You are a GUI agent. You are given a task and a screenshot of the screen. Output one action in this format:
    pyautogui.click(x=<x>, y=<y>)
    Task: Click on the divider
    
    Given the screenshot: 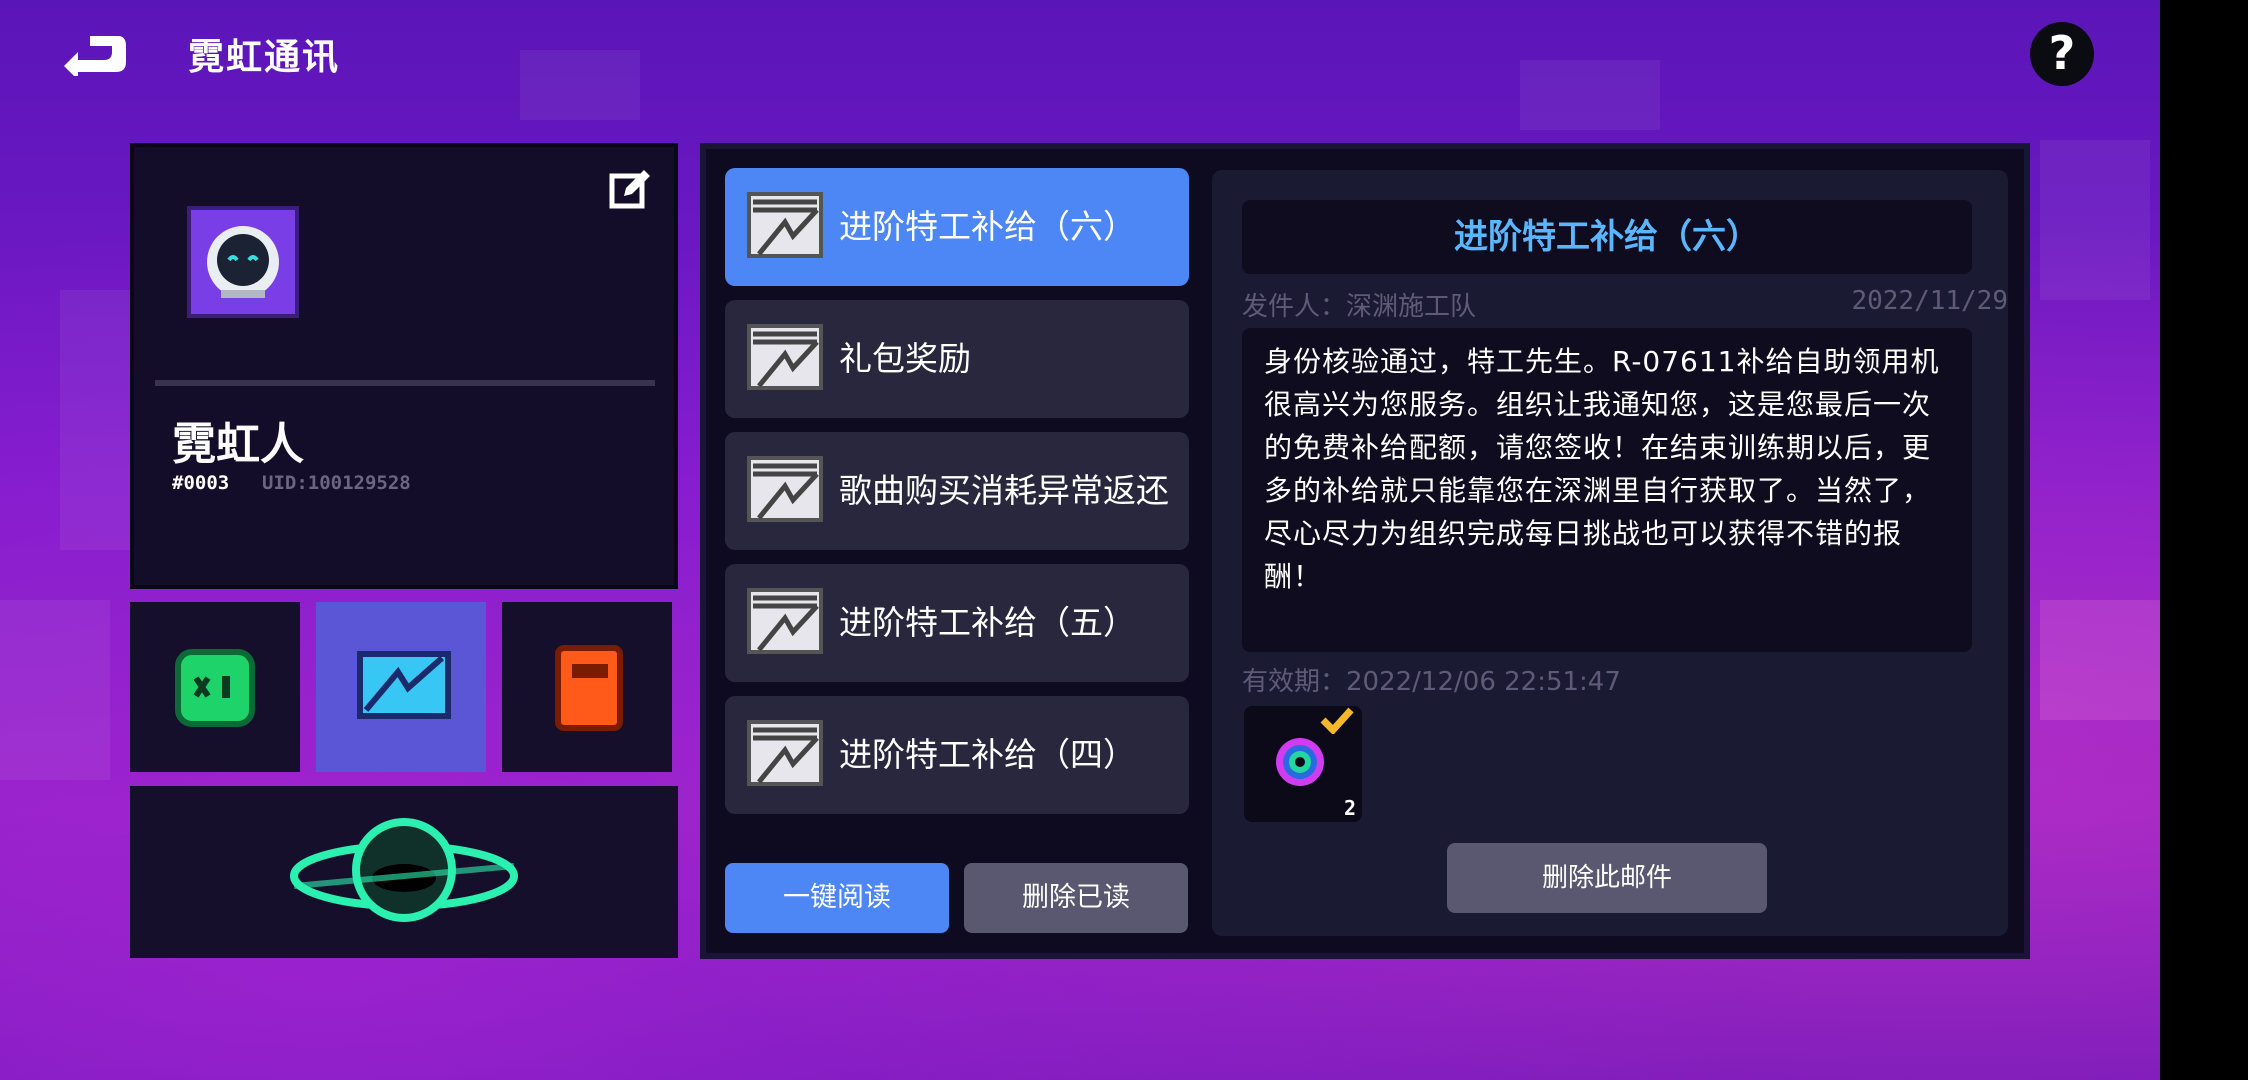 What is the action you would take?
    pyautogui.click(x=405, y=383)
    